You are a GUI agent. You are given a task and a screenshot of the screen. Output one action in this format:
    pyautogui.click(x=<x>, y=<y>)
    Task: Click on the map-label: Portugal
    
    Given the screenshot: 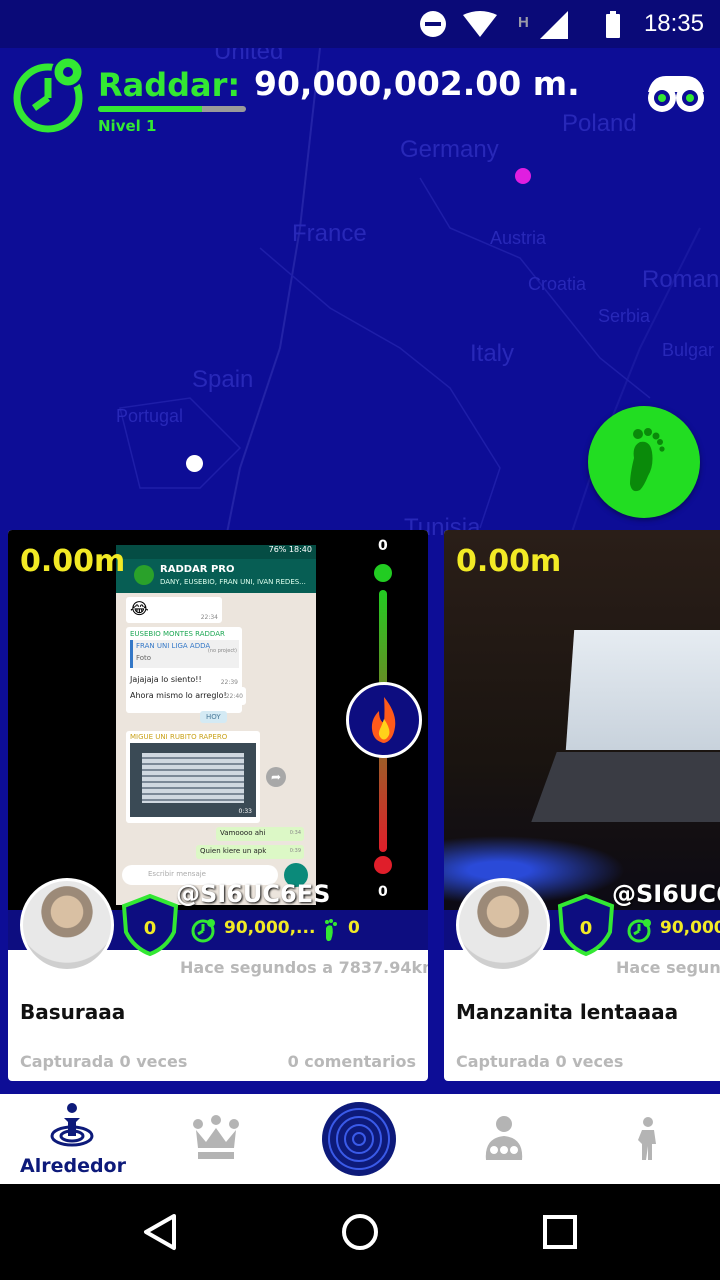 What is the action you would take?
    pyautogui.click(x=150, y=416)
    